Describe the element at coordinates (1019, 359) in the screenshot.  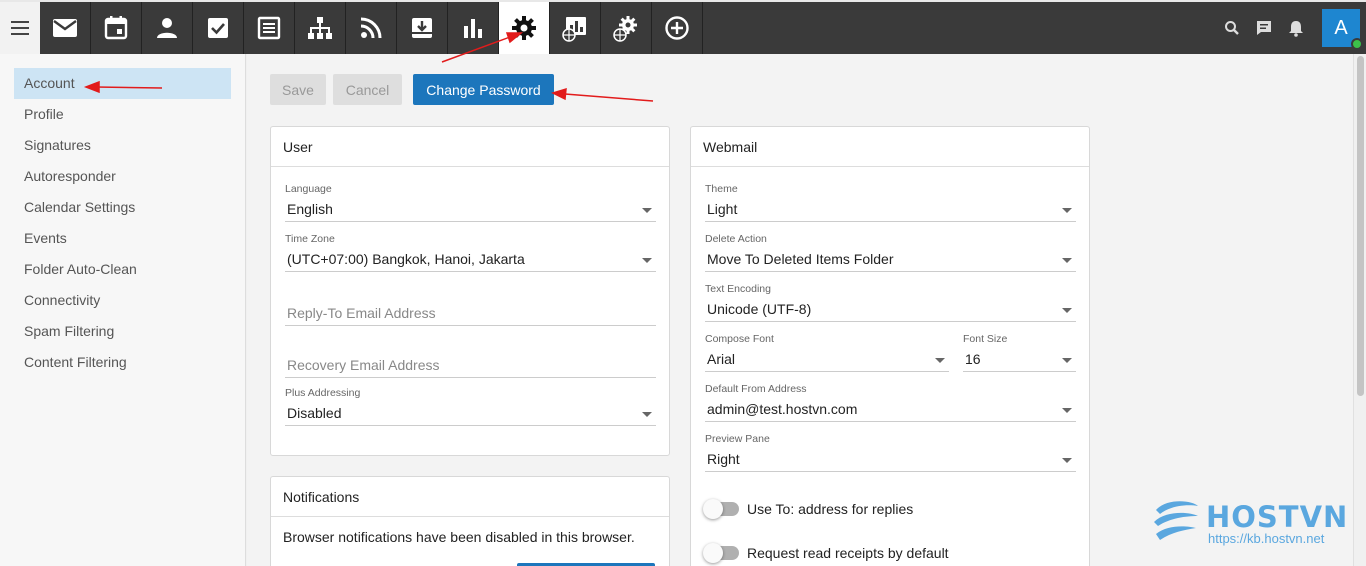
I see `font-size-select: 16` at that location.